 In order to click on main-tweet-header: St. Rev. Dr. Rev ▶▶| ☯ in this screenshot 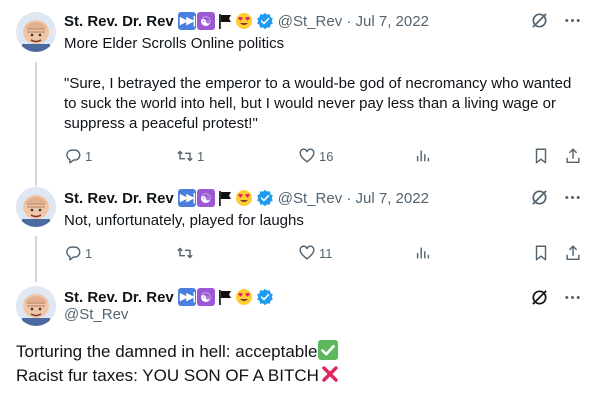, I will do `click(169, 297)`.